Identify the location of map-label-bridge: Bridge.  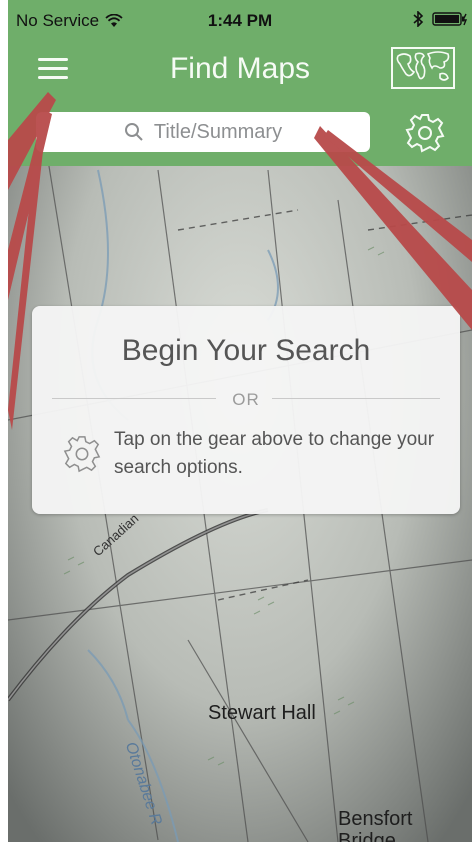
(367, 836).